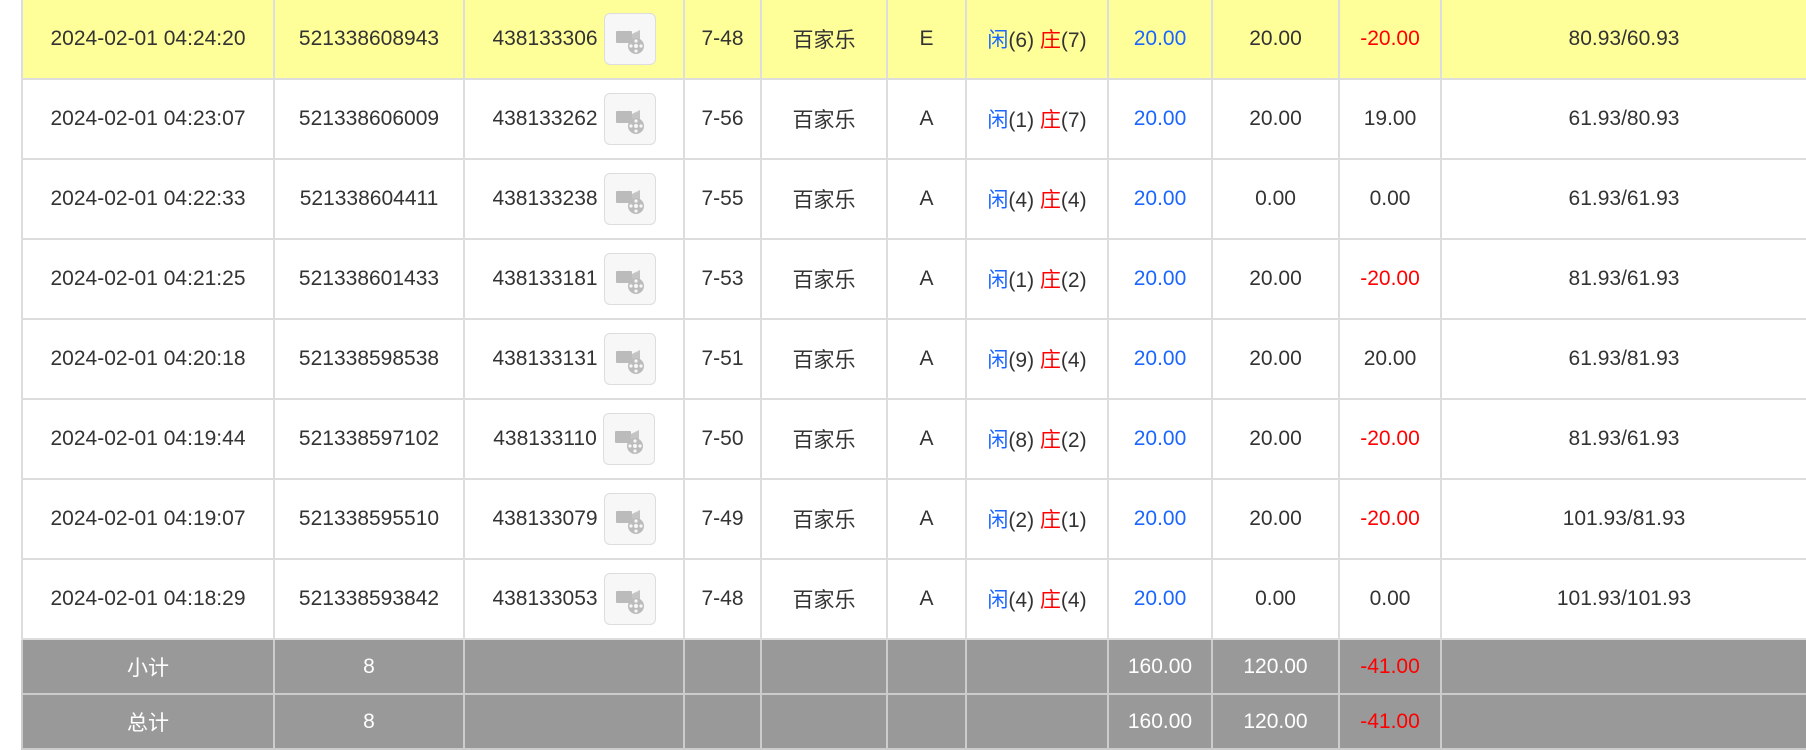  I want to click on summary-count: 8, so click(369, 721).